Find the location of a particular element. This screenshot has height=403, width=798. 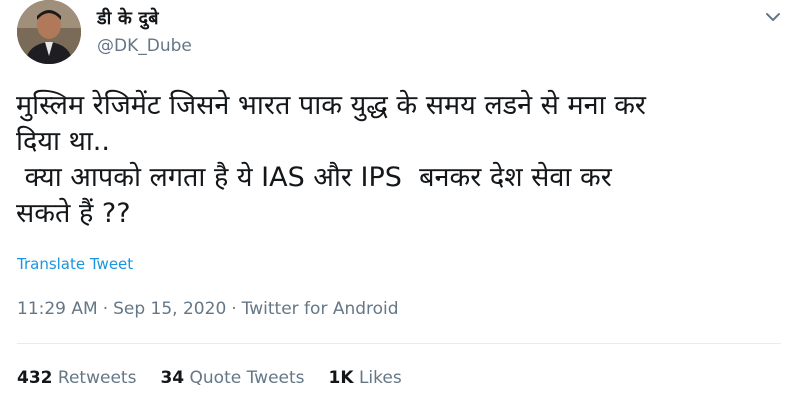

retweets-stat: 432 Retweets is located at coordinates (76, 378).